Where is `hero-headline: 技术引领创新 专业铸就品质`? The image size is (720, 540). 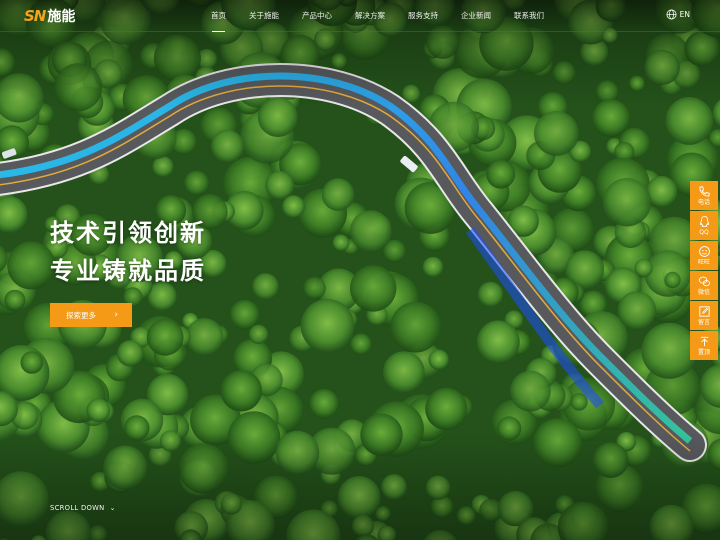
hero-headline: 技术引领创新 专业铸就品质 is located at coordinates (128, 252).